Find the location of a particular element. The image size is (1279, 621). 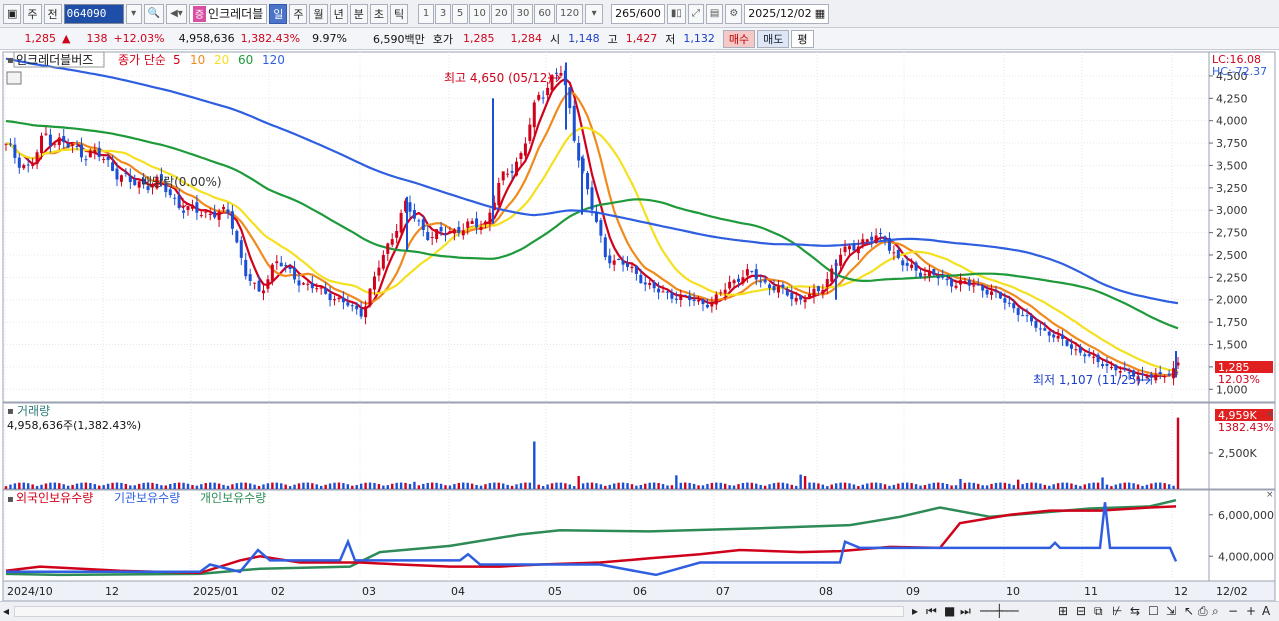

font-size-icon: A is located at coordinates (1266, 611).